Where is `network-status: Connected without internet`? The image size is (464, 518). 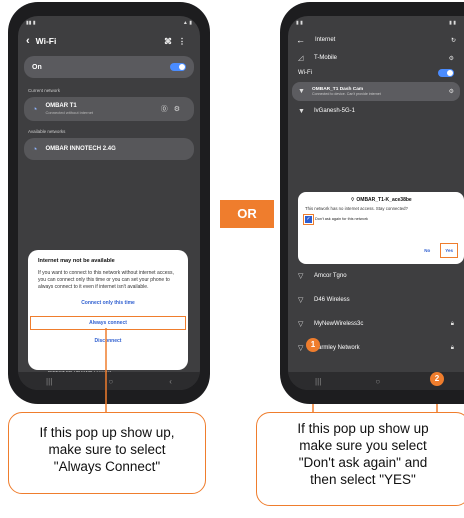
network-status: Connected without internet is located at coordinates (69, 112).